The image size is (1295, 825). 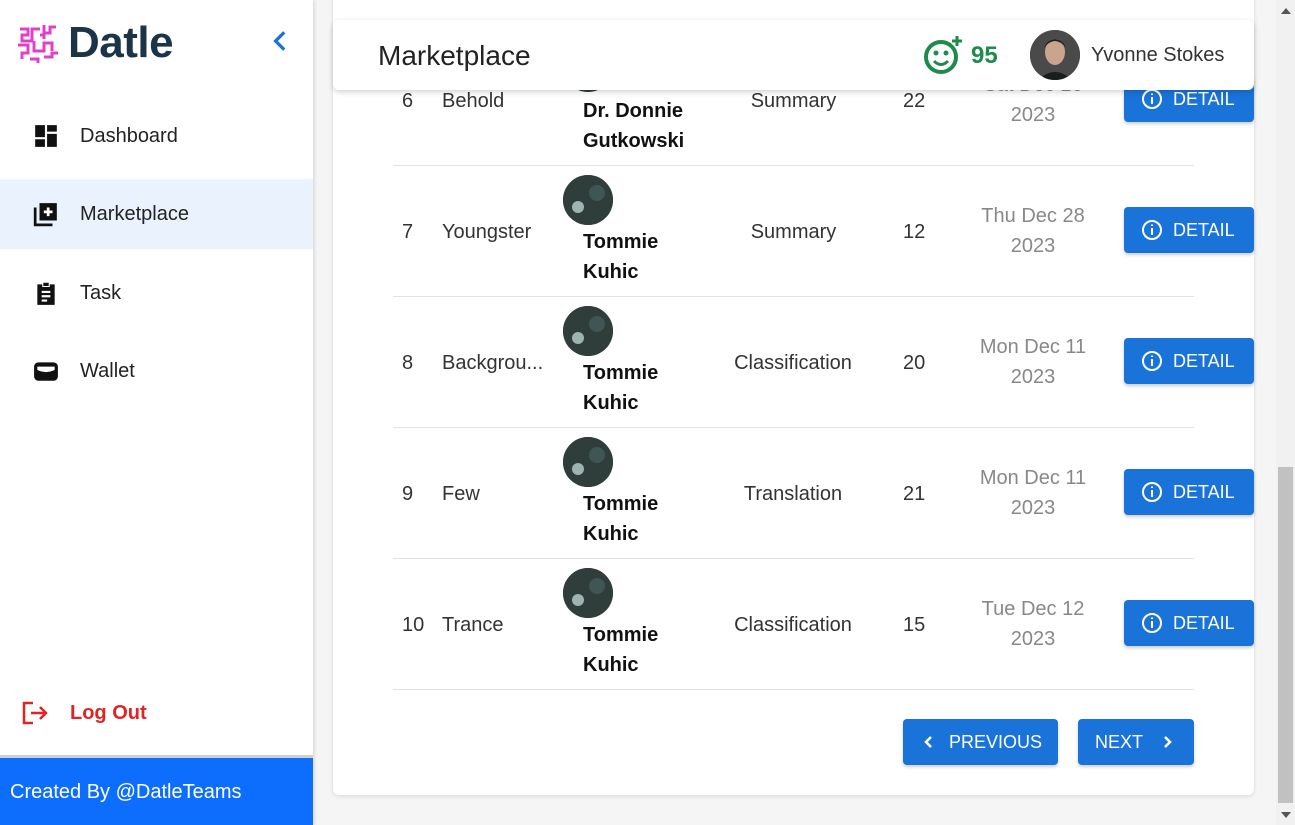 What do you see at coordinates (793, 494) in the screenshot?
I see `row-type: Translation` at bounding box center [793, 494].